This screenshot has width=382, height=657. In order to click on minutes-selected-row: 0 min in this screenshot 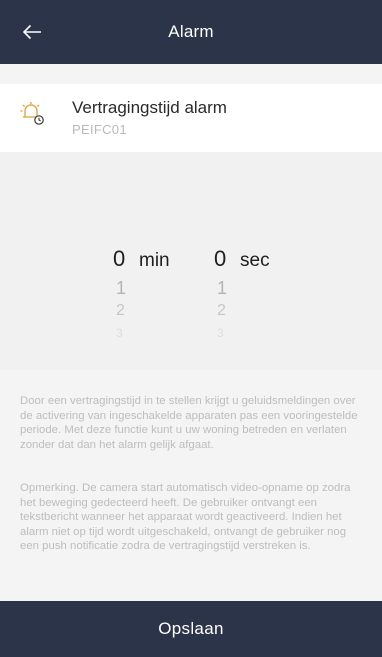, I will do `click(158, 262)`.